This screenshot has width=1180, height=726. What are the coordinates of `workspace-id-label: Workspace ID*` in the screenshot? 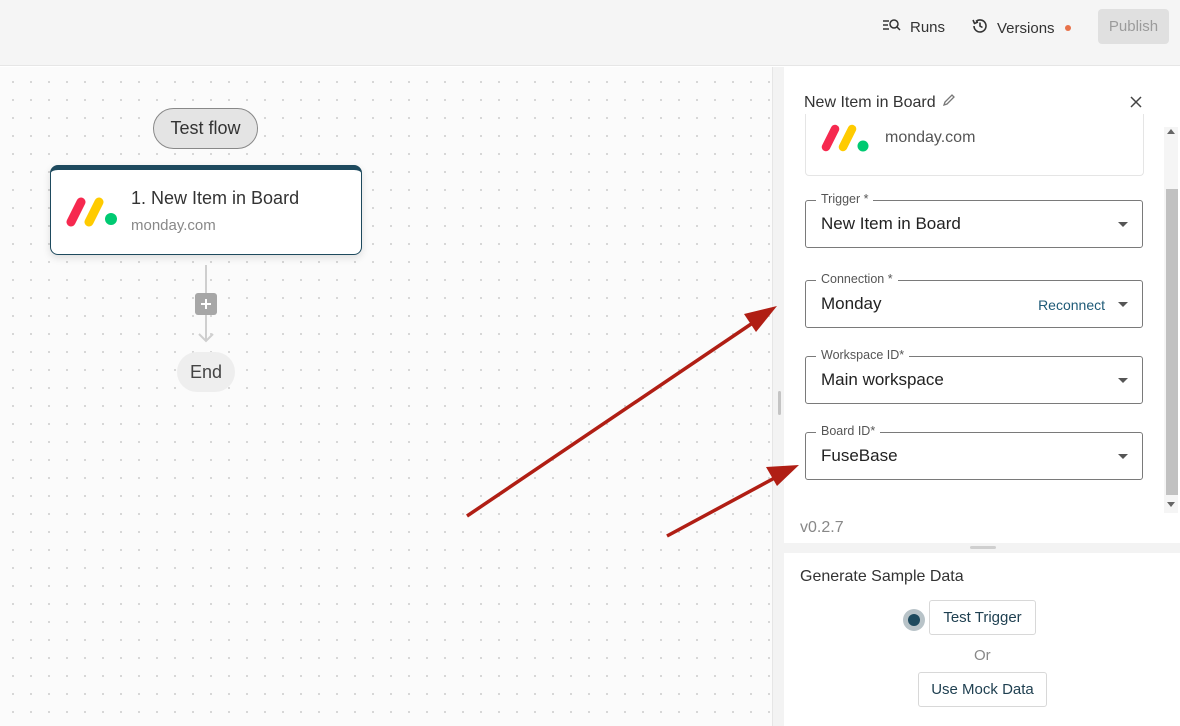 It's located at (863, 355).